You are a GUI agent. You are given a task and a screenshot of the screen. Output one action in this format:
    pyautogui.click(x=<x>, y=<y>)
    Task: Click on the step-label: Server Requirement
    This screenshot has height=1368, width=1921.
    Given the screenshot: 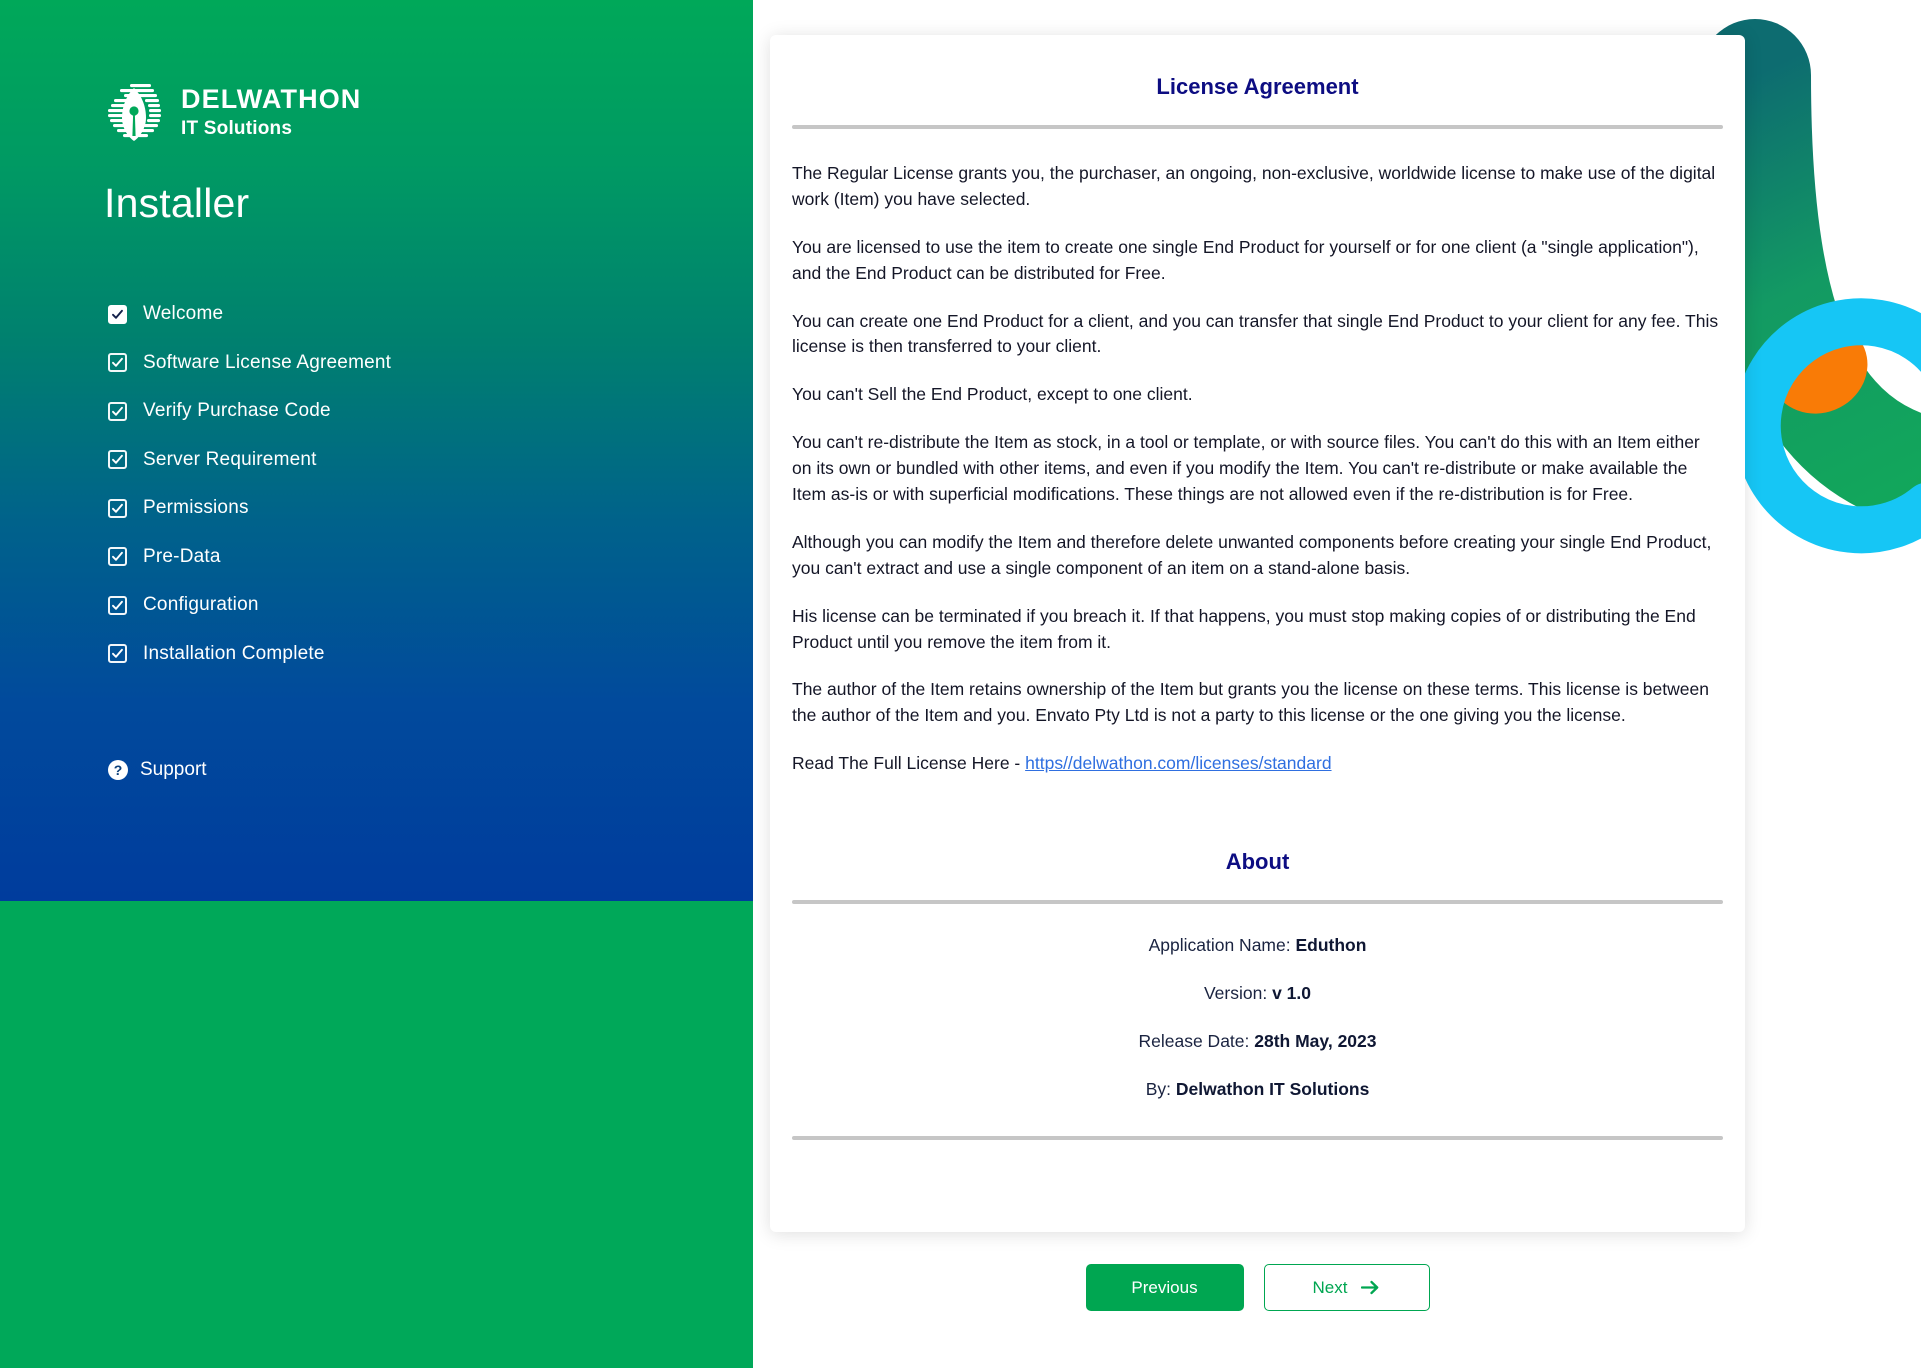 What is the action you would take?
    pyautogui.click(x=230, y=459)
    